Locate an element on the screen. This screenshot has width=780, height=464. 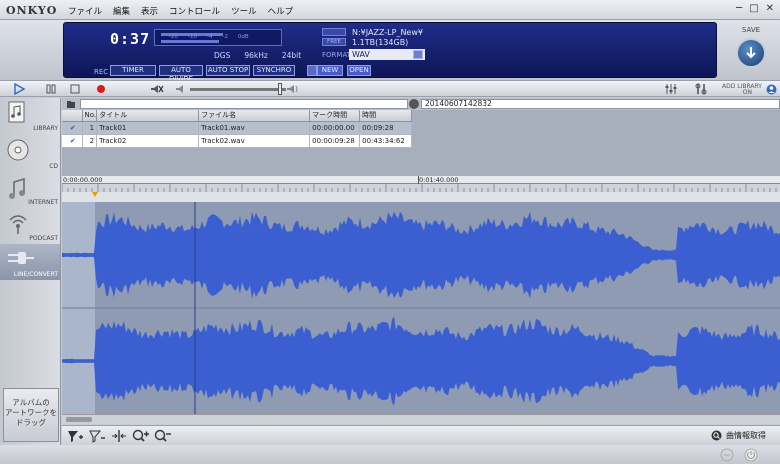
folder-icon is located at coordinates (334, 32).